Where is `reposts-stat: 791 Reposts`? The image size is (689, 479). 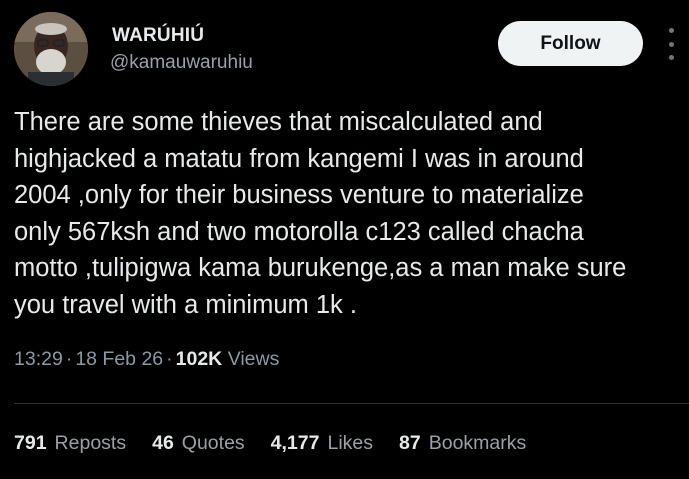
reposts-stat: 791 Reposts is located at coordinates (70, 443).